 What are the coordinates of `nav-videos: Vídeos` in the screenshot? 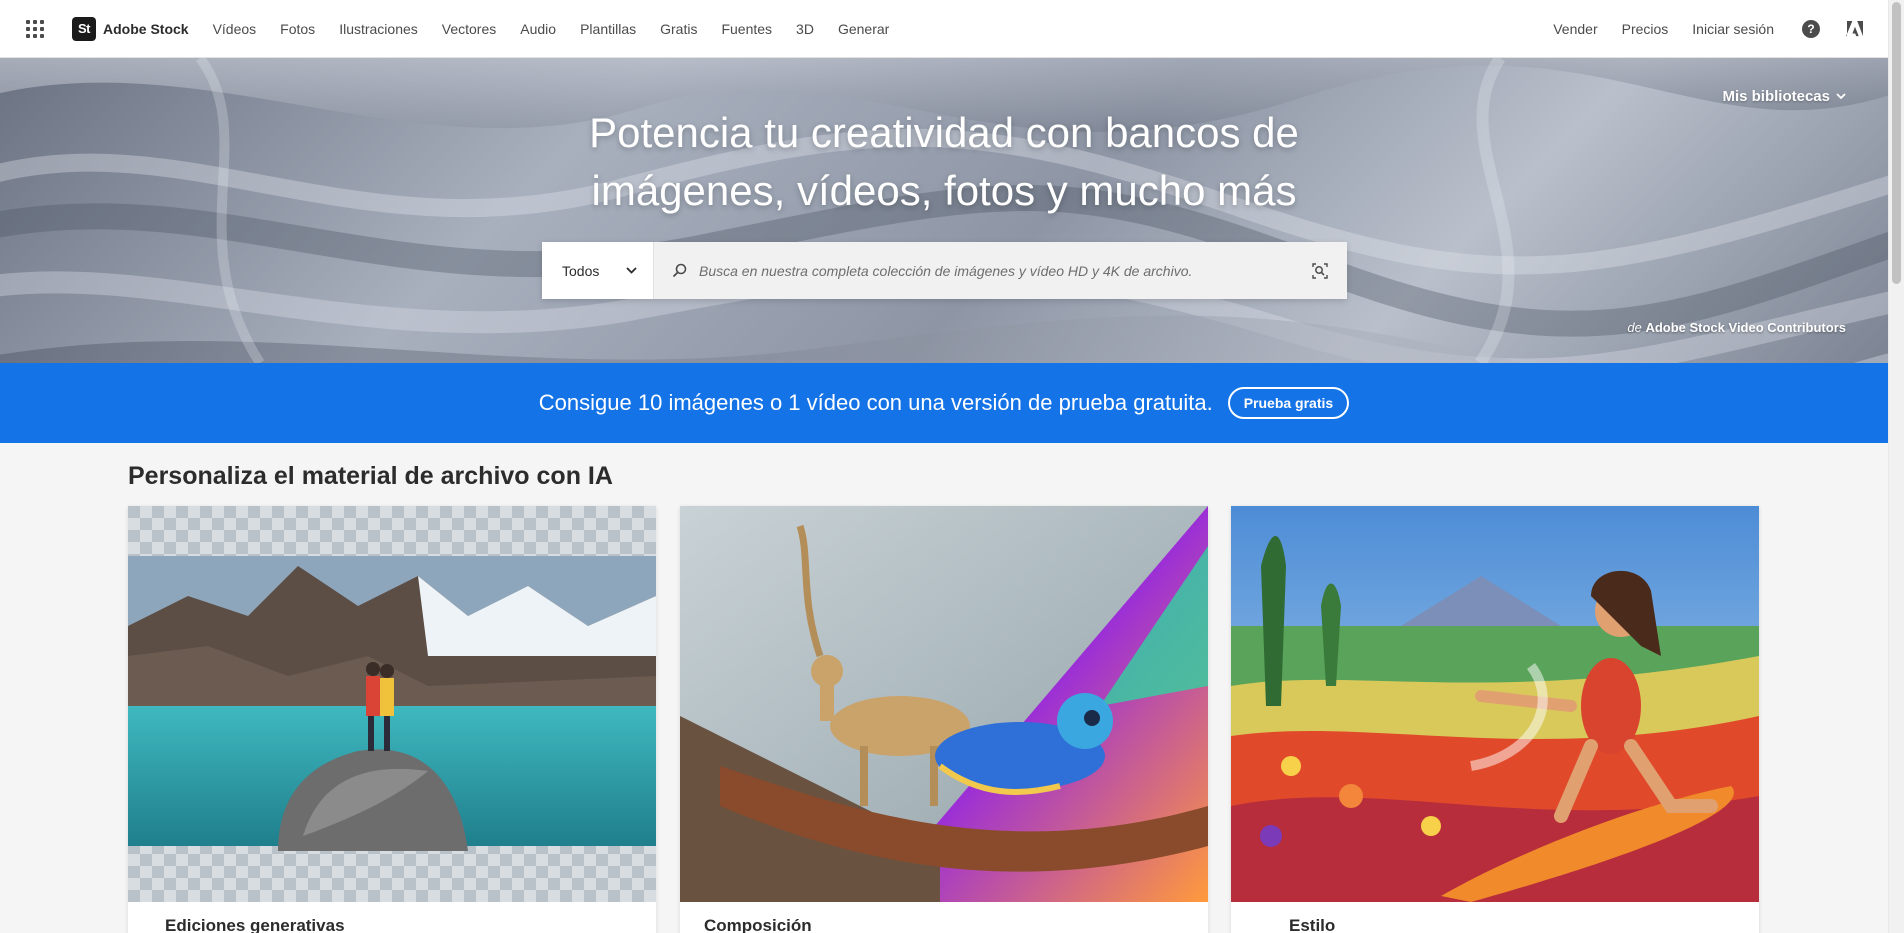 It's located at (235, 29).